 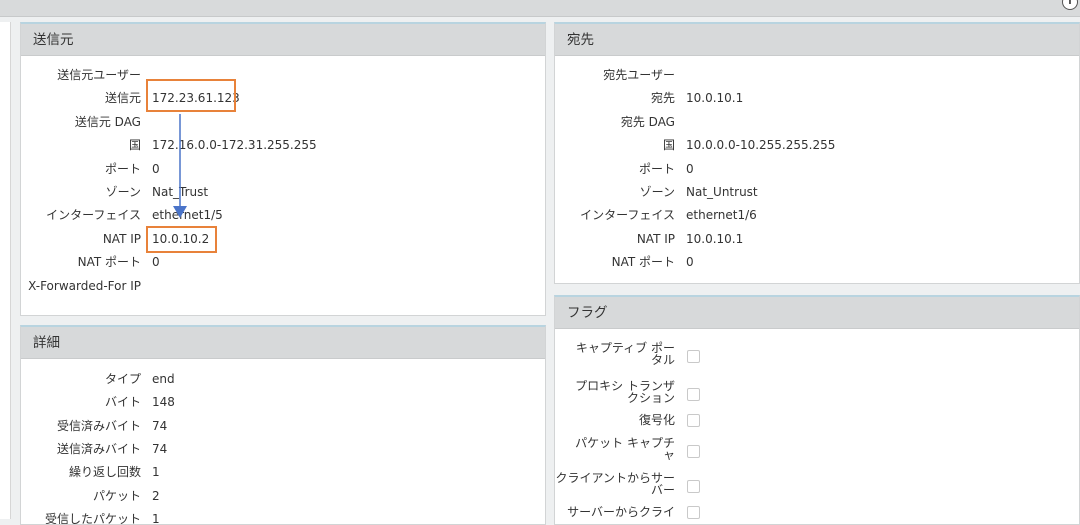 I want to click on nat-ip-highlight, so click(x=181, y=239).